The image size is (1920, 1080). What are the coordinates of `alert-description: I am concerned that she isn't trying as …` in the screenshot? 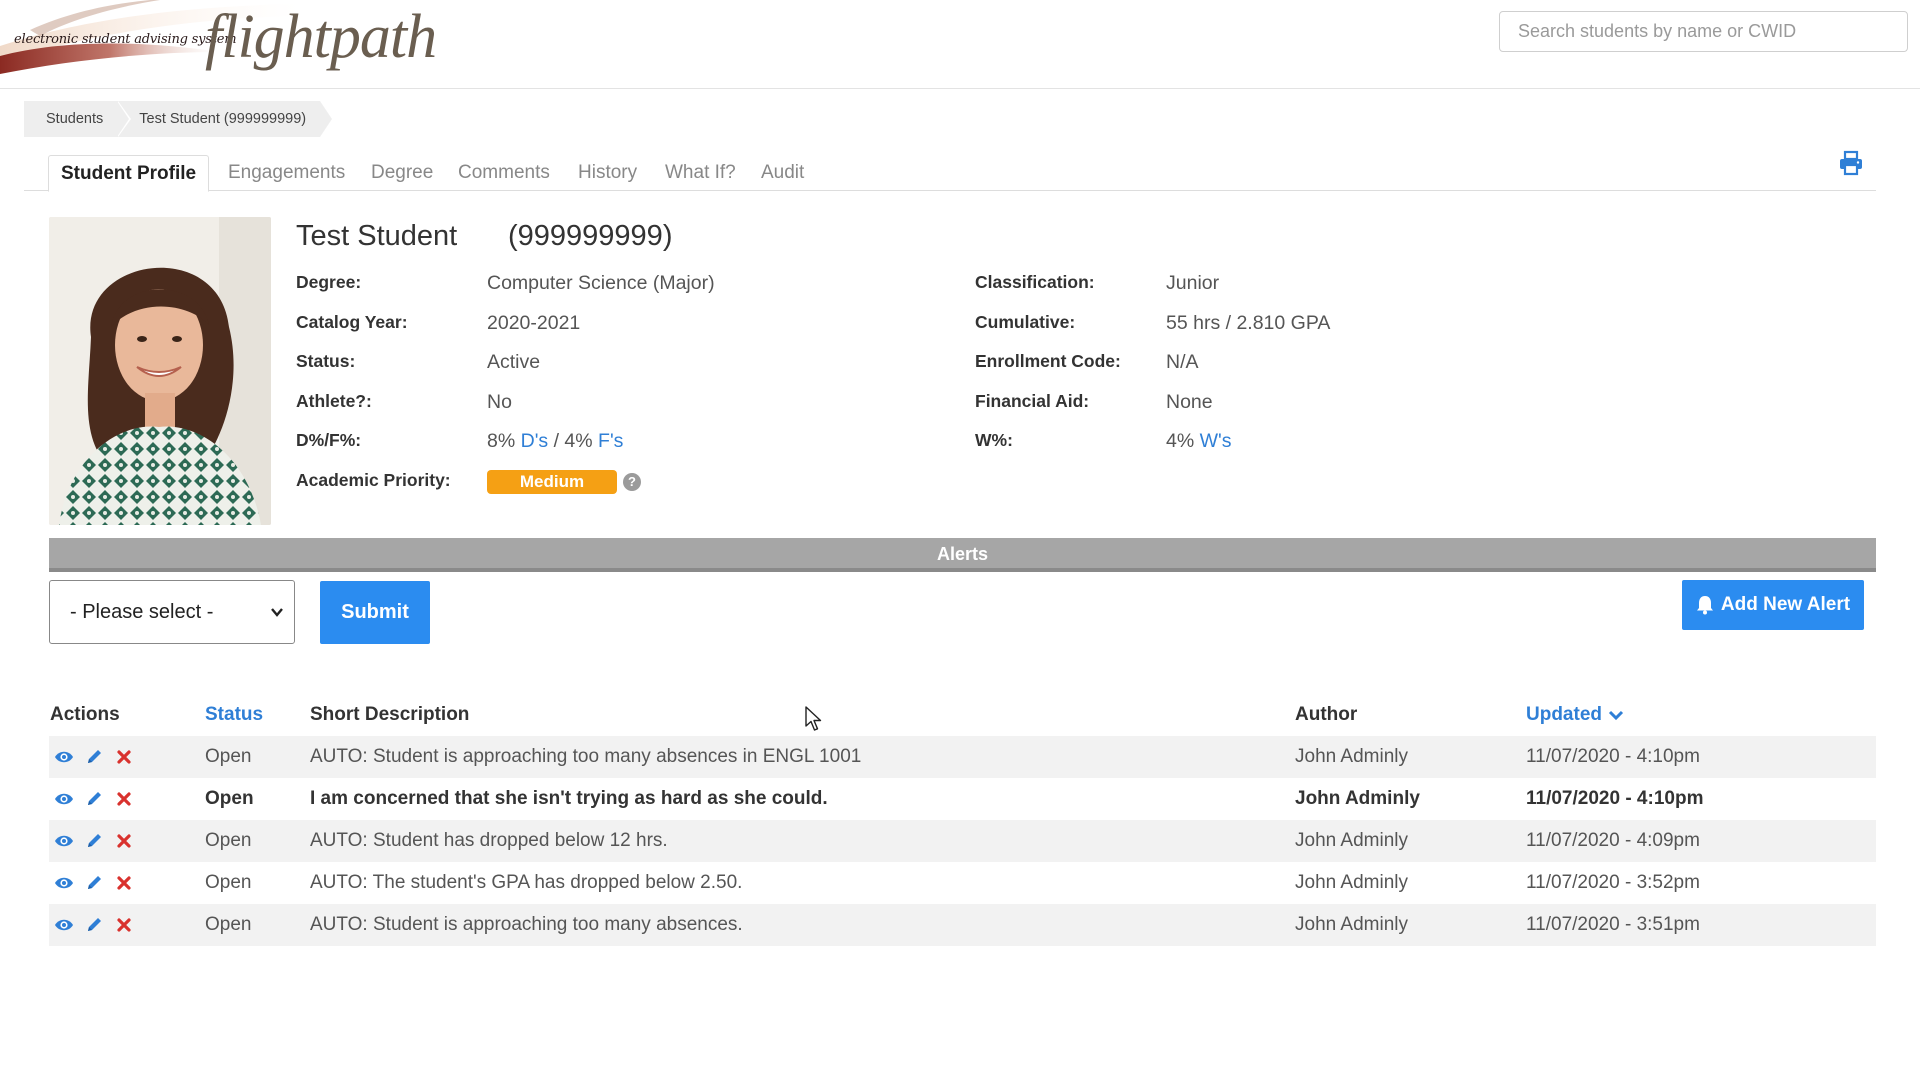 It's located at (569, 798).